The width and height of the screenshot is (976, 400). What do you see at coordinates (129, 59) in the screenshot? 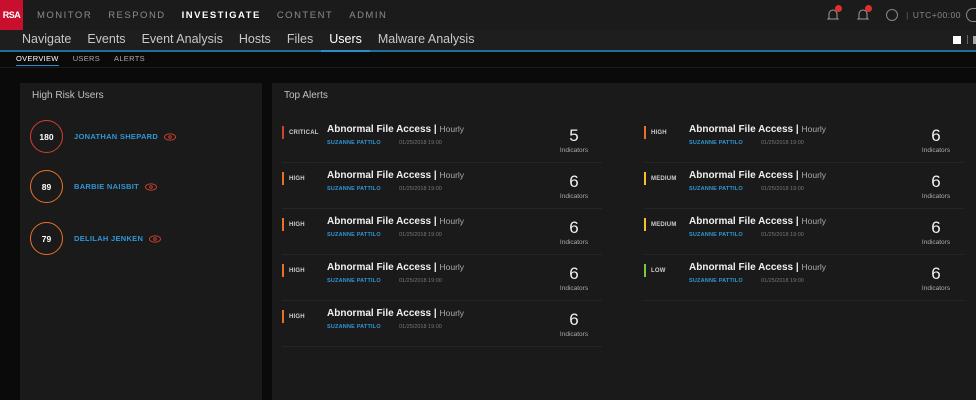
I see `tab-alerts: ALERTS` at bounding box center [129, 59].